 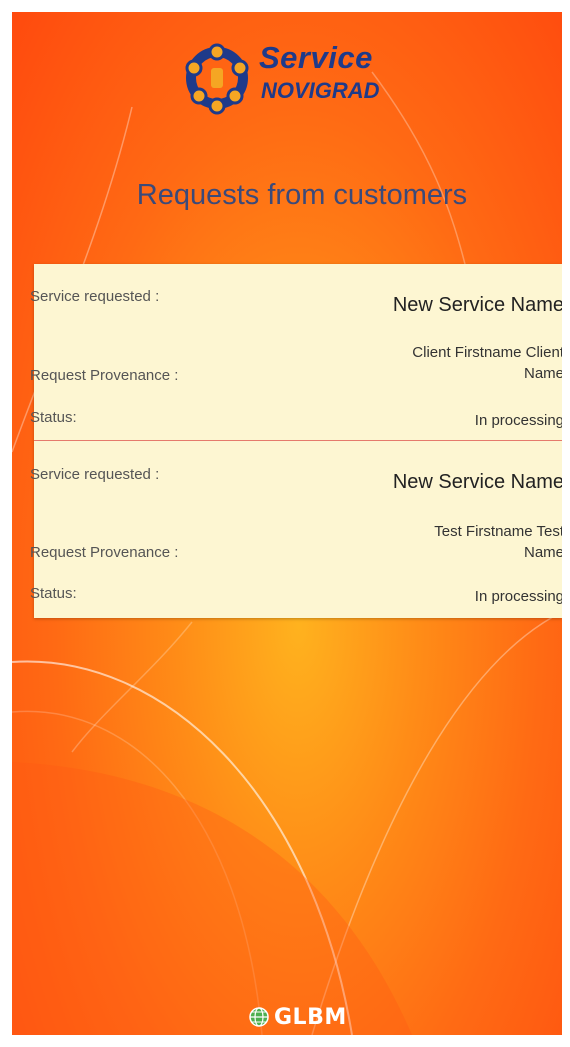 I want to click on provenance-value-line1: Test Firstname Test, so click(x=498, y=531).